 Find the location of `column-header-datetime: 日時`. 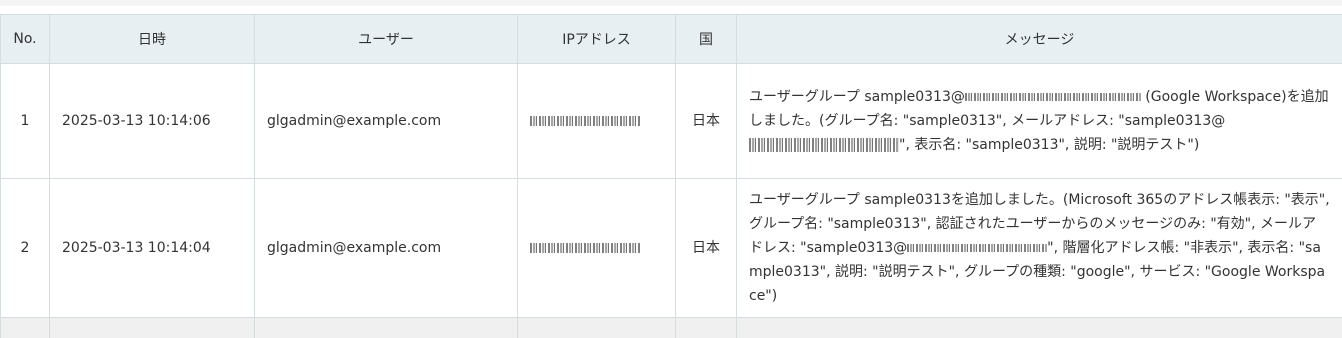

column-header-datetime: 日時 is located at coordinates (152, 39).